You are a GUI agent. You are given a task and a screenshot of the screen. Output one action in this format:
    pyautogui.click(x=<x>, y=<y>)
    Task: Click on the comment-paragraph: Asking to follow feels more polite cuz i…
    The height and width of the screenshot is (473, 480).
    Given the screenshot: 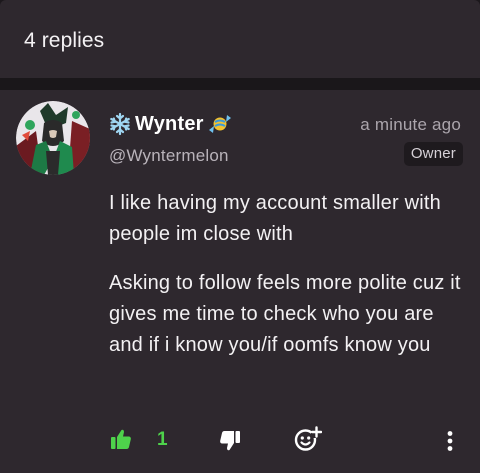 What is the action you would take?
    pyautogui.click(x=285, y=314)
    